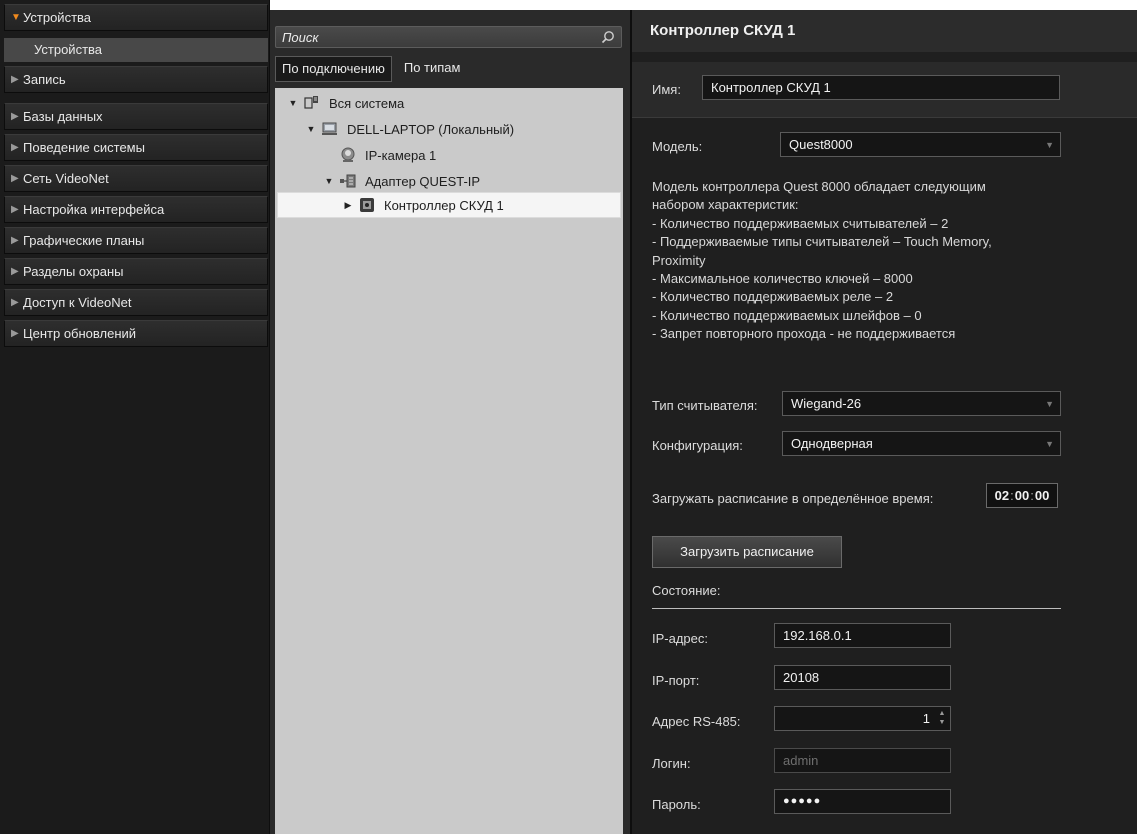  I want to click on tree-item-controller: ▶ Контроллер СКУД 1, so click(449, 205).